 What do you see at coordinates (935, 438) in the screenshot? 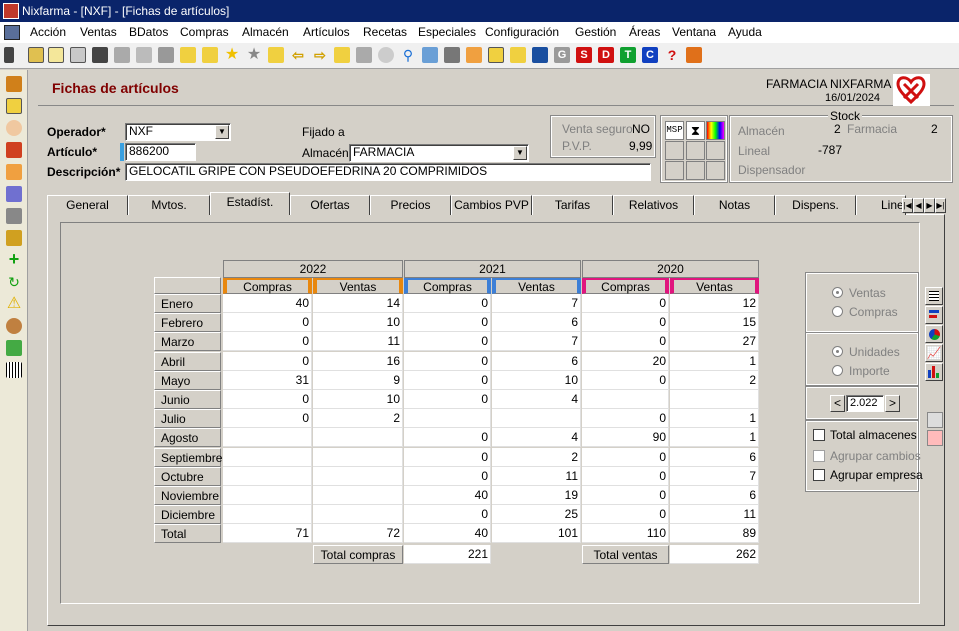
I see `calendar-icon` at bounding box center [935, 438].